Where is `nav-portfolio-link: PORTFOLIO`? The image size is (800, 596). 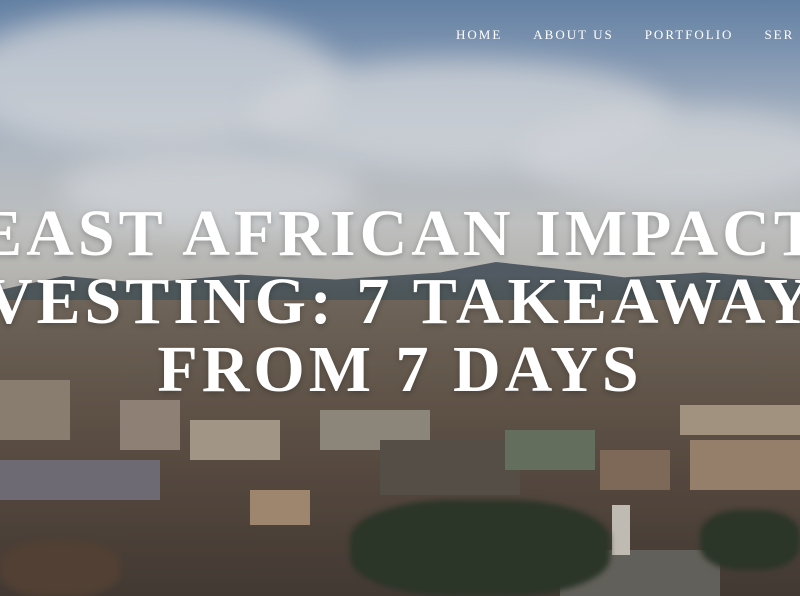 nav-portfolio-link: PORTFOLIO is located at coordinates (689, 35).